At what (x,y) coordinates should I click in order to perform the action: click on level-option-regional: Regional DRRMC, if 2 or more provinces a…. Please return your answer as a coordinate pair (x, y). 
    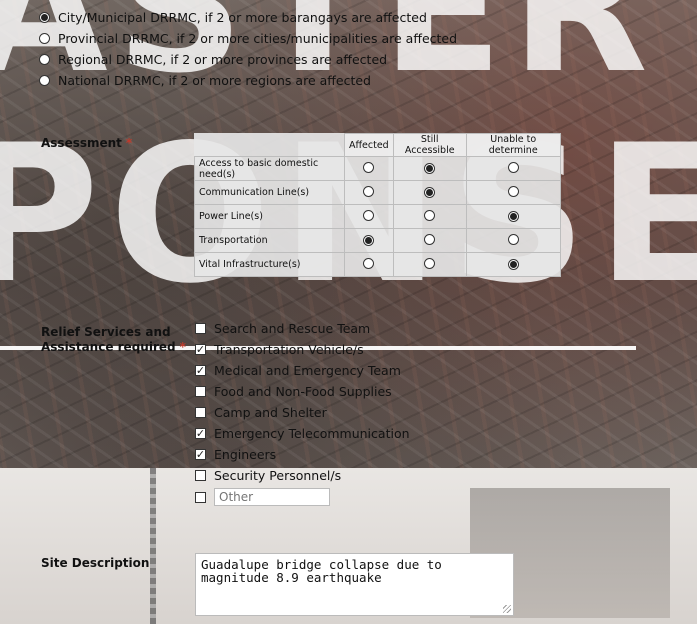
    Looking at the image, I should click on (213, 59).